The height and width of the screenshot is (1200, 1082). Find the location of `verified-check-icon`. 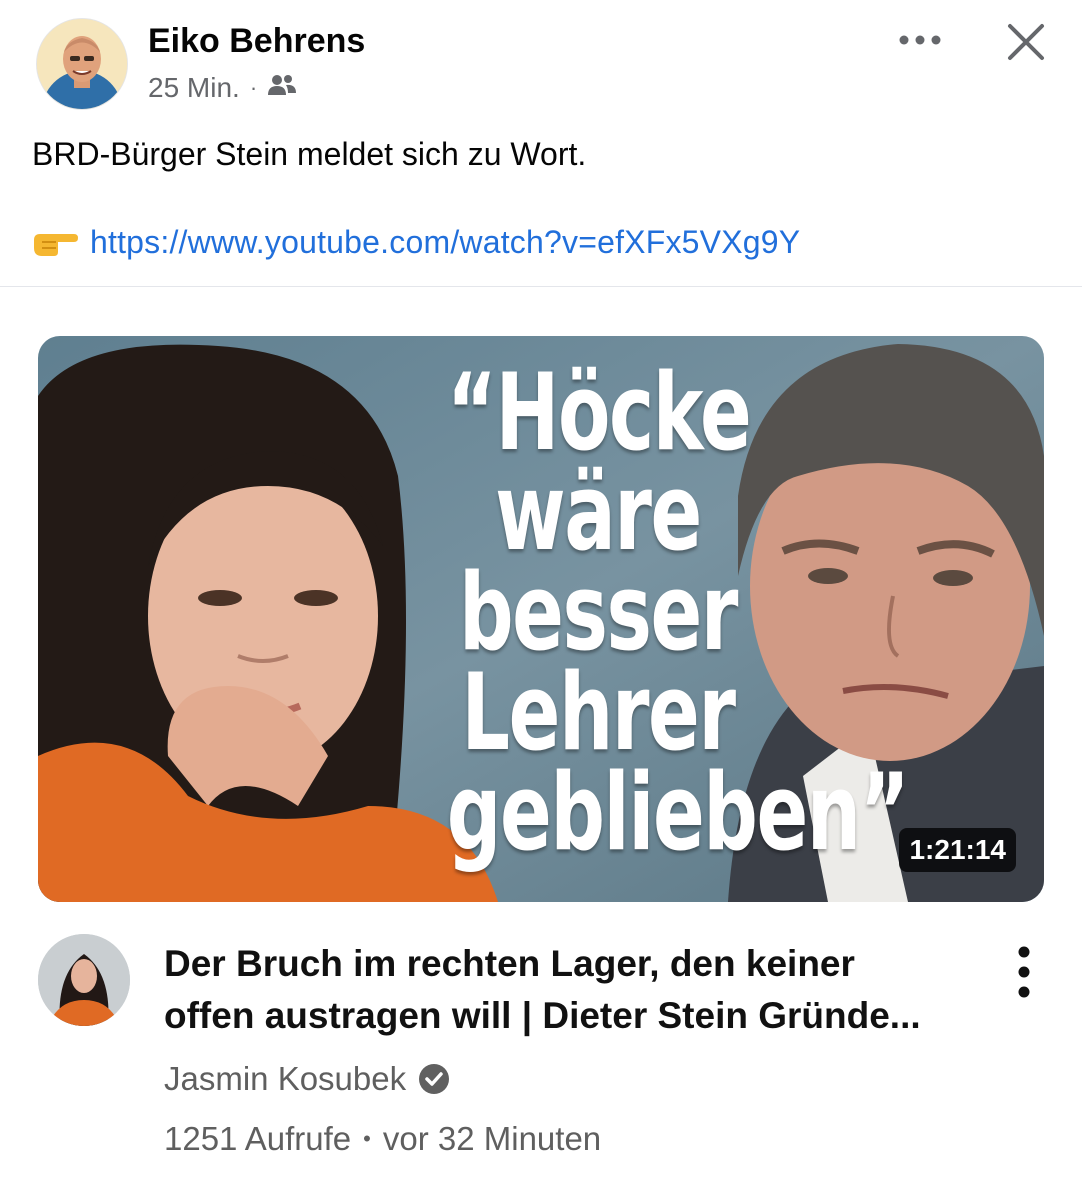

verified-check-icon is located at coordinates (434, 1079).